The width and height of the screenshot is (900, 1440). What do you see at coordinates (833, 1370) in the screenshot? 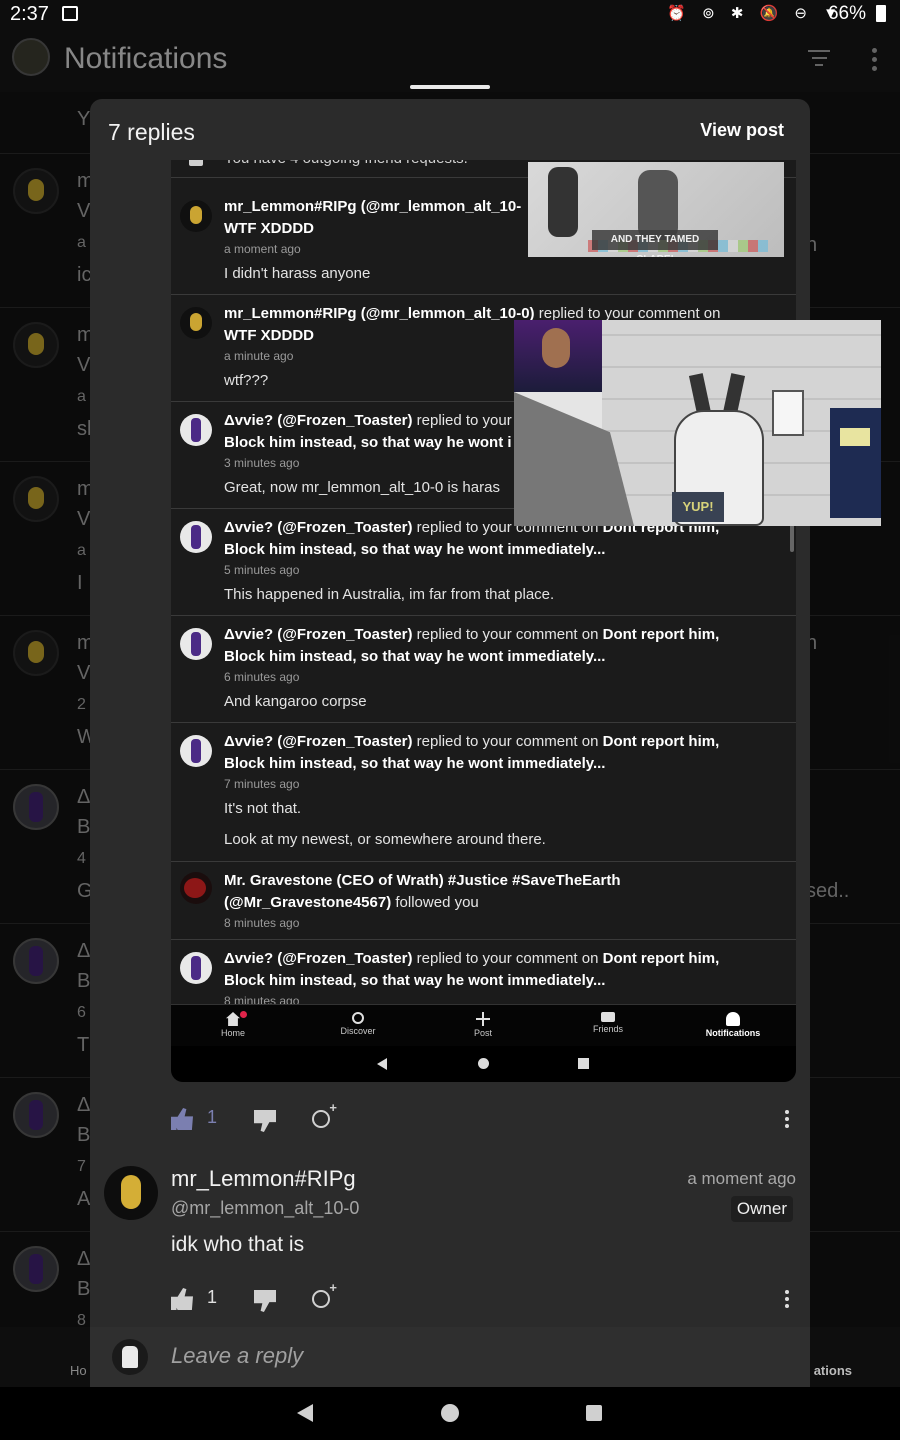
I see `nav-notifications-label: ations` at bounding box center [833, 1370].